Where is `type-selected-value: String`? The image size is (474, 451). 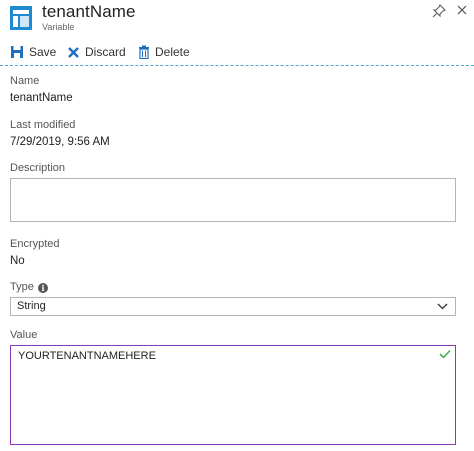
type-selected-value: String is located at coordinates (31, 306).